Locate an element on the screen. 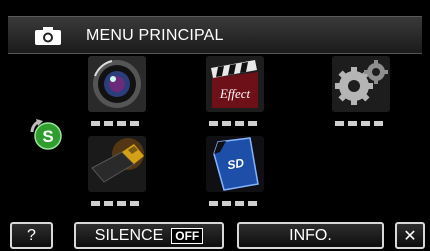  silence-button: SILENCE OFF is located at coordinates (149, 235).